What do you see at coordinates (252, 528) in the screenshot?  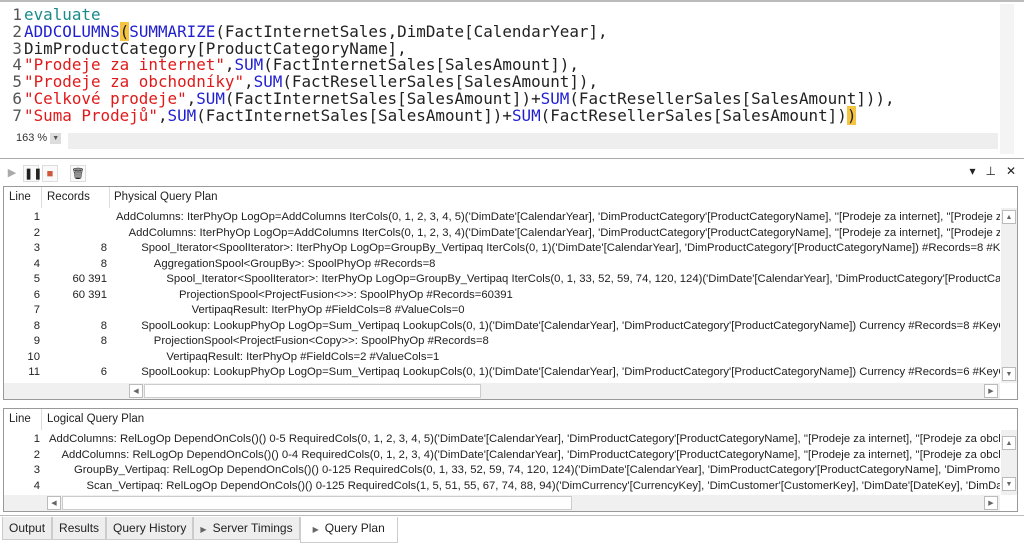 I see `tab-label: Server Timings` at bounding box center [252, 528].